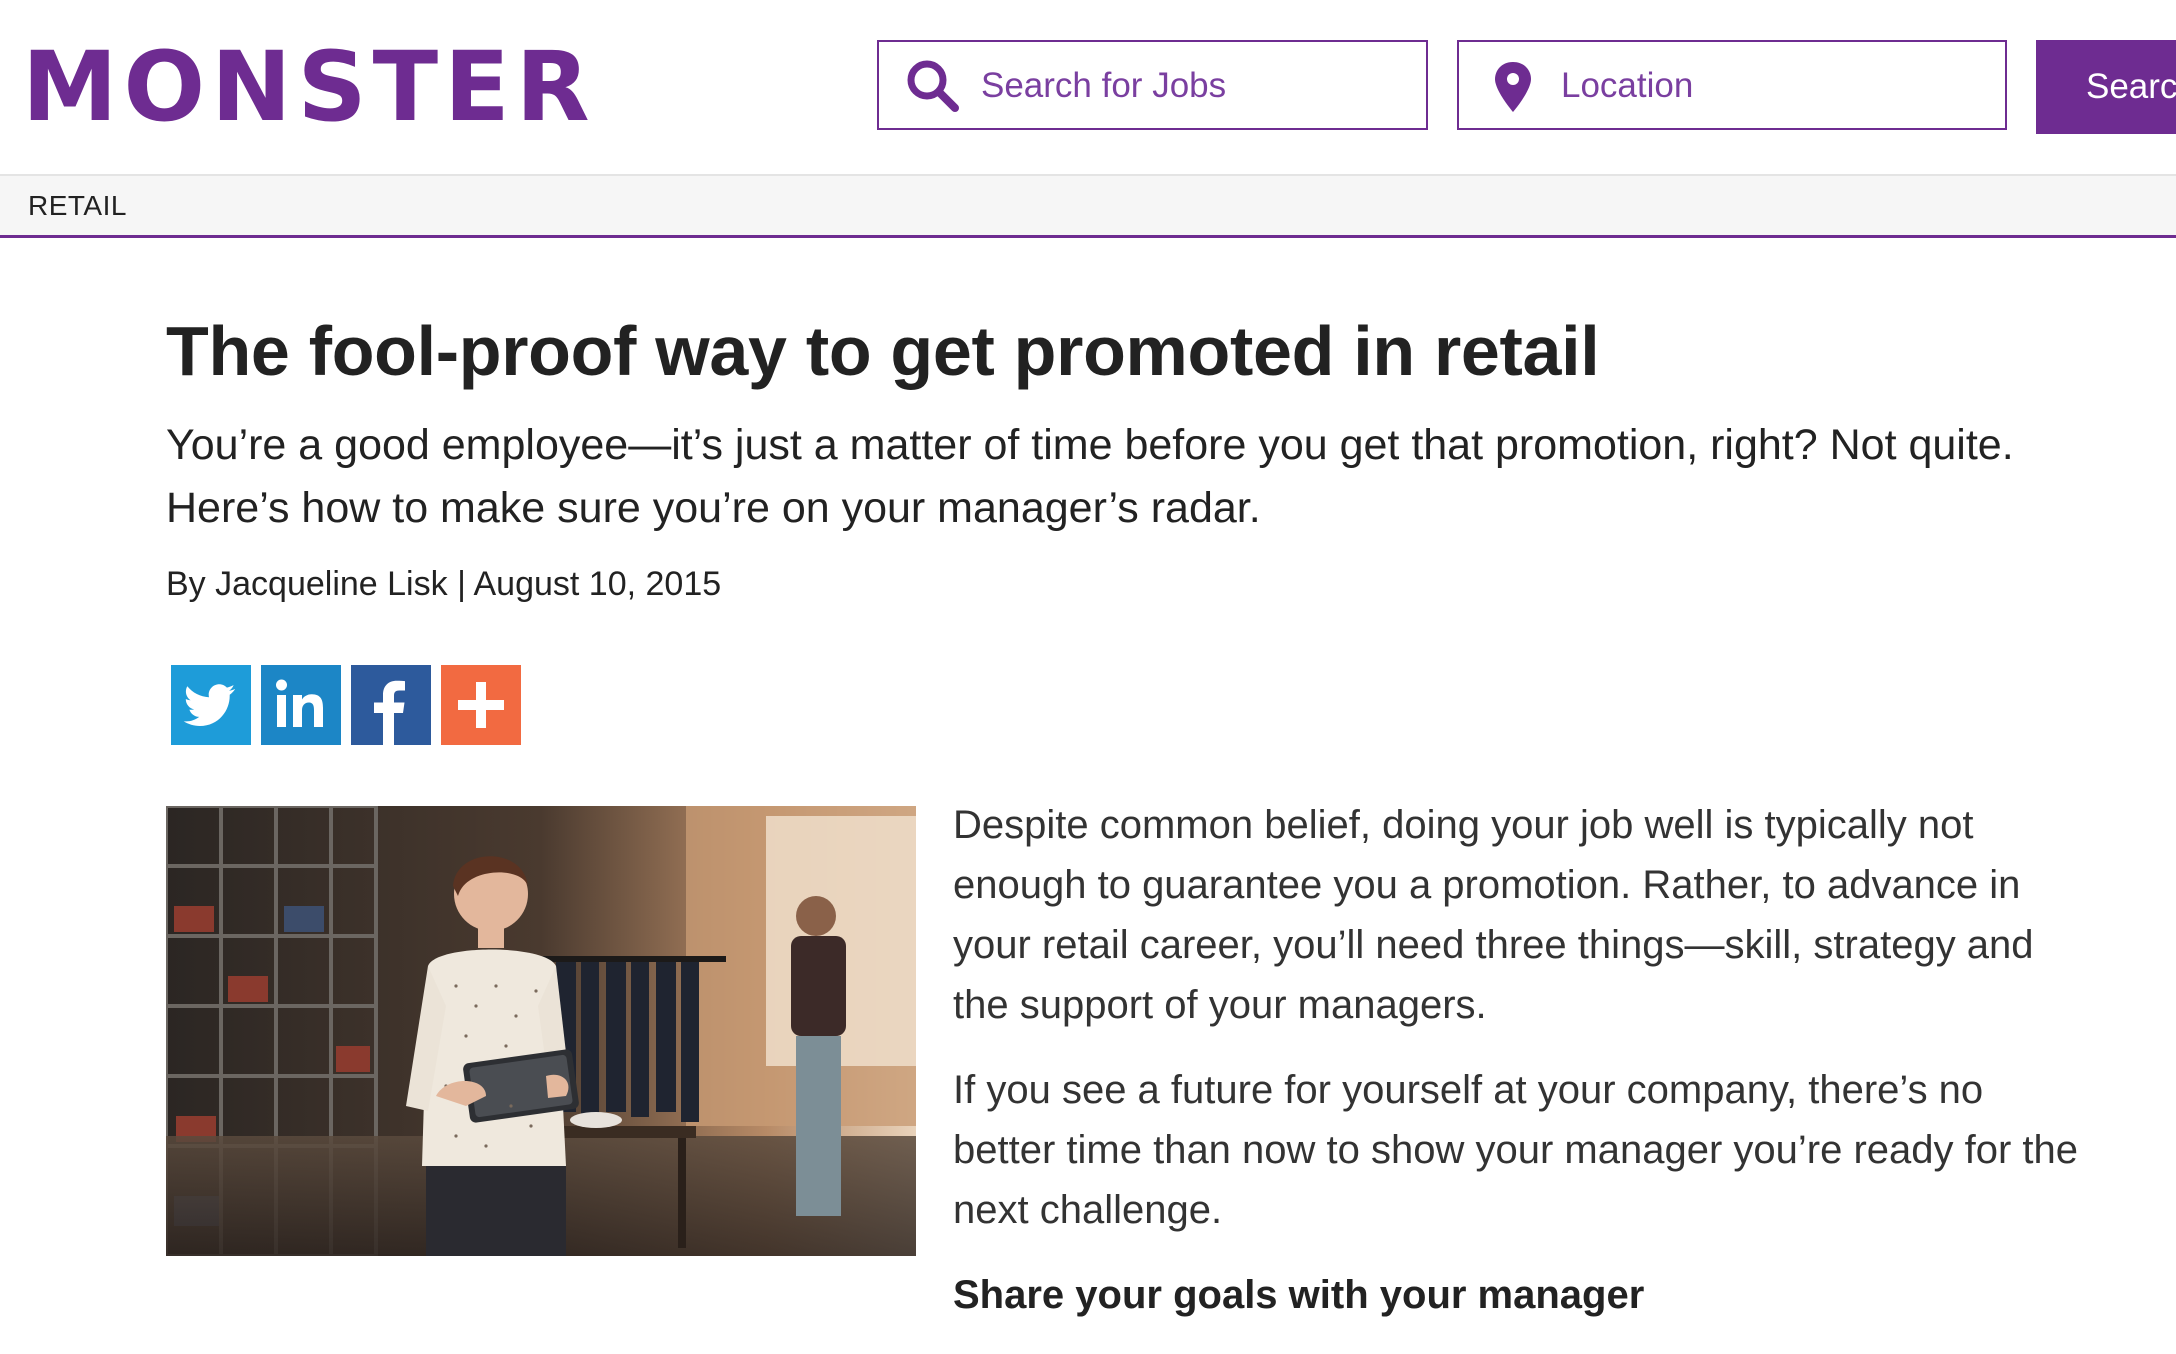 The image size is (2176, 1354). I want to click on article-byline: By Jacqueline Lisk | August 10, 2015, so click(443, 584).